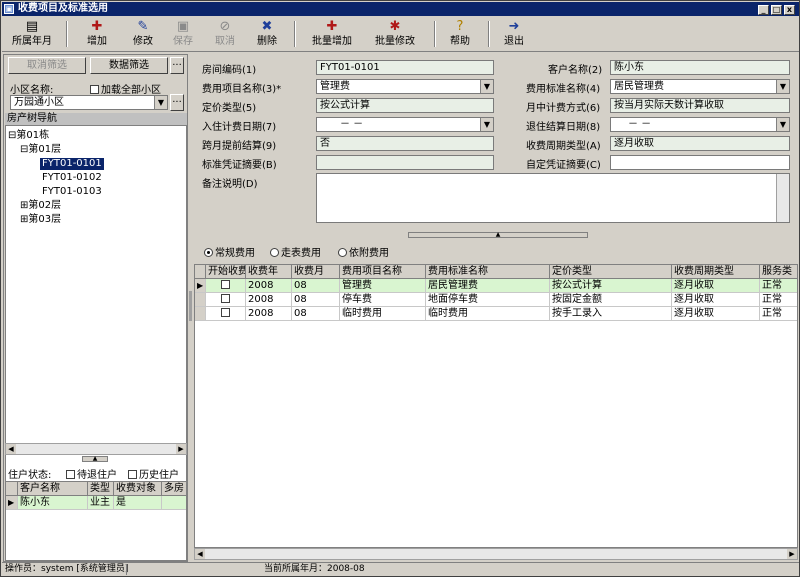  Describe the element at coordinates (153, 473) in the screenshot. I see `history-resident-checkbox: 历史住户` at that location.